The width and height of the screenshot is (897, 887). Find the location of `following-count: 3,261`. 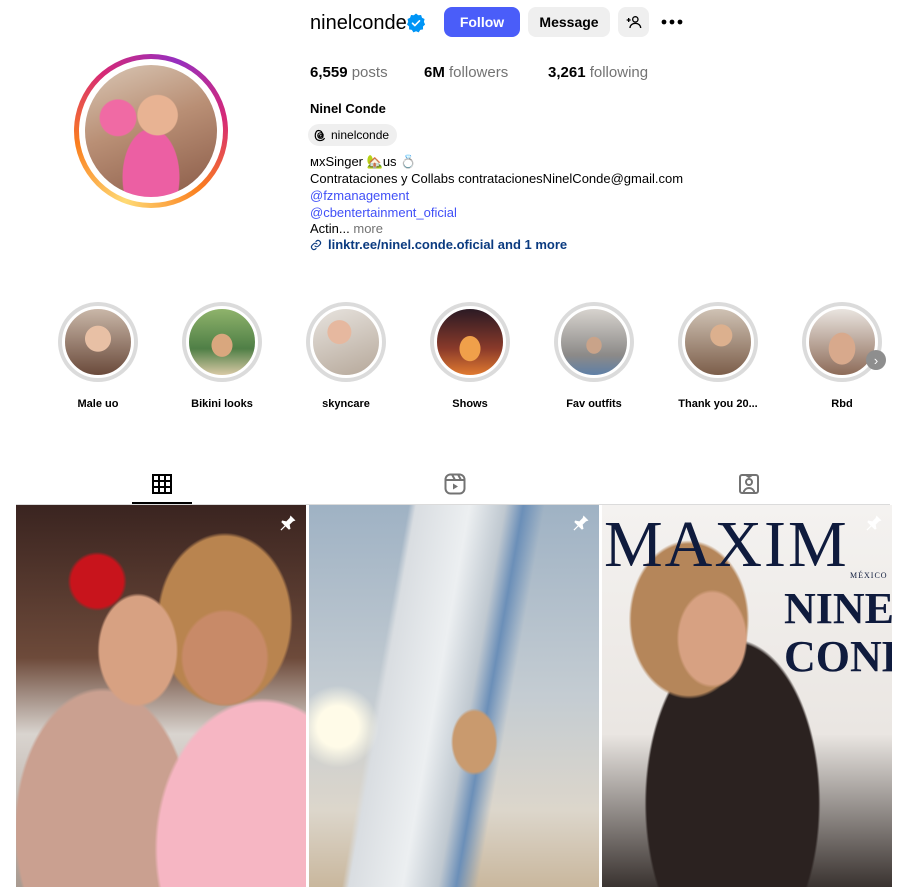

following-count: 3,261 is located at coordinates (567, 72).